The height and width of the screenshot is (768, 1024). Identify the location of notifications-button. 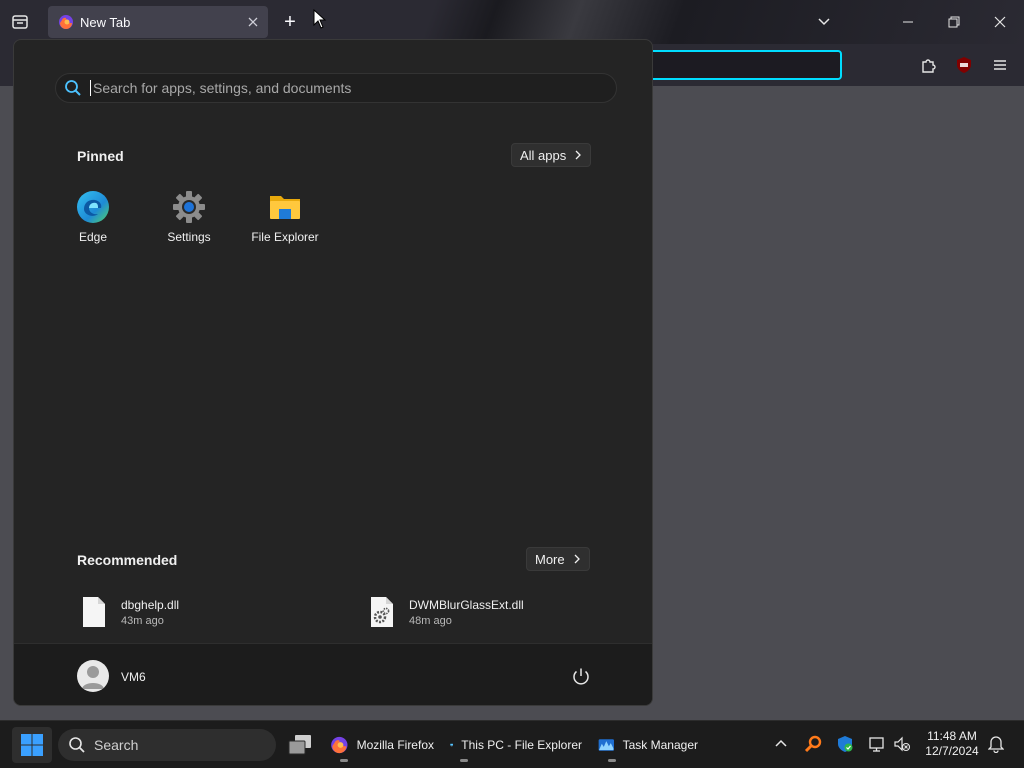
(996, 744).